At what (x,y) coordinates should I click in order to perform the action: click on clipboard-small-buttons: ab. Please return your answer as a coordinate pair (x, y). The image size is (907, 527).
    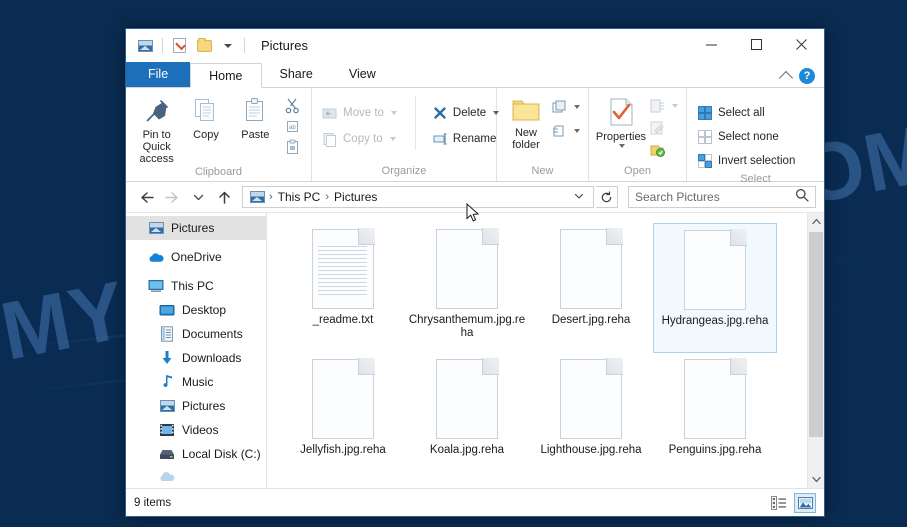
    Looking at the image, I should click on (292, 125).